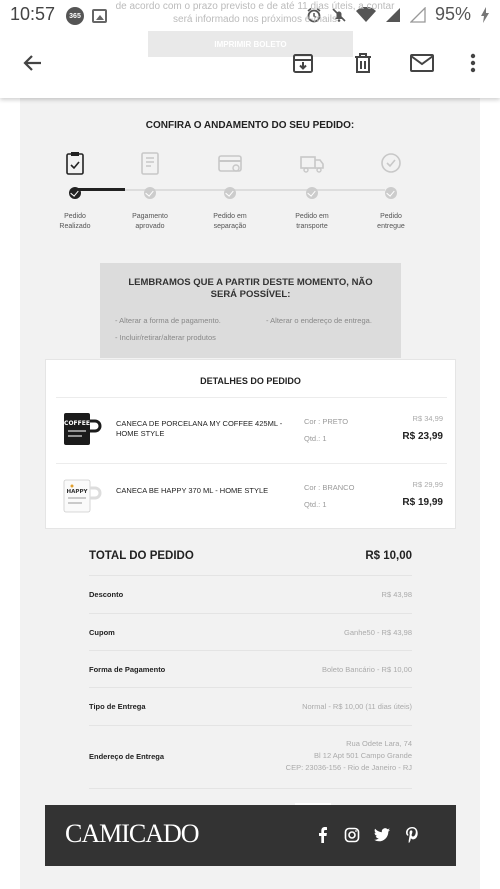 This screenshot has width=500, height=889. What do you see at coordinates (117, 706) in the screenshot?
I see `delivery-type-label: Tipo de Entrega` at bounding box center [117, 706].